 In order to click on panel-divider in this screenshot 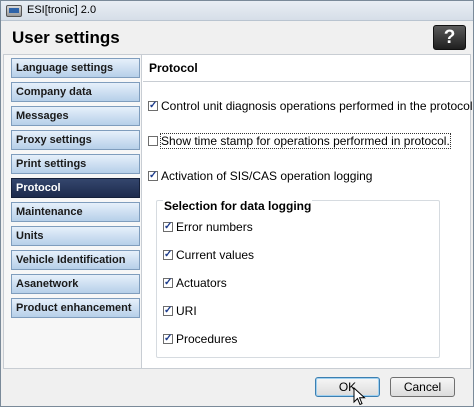, I will do `click(306, 81)`.